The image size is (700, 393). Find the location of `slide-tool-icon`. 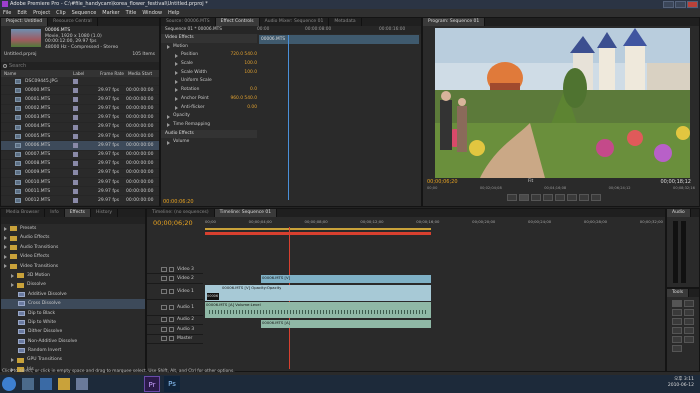

slide-tool-icon is located at coordinates (689, 330).